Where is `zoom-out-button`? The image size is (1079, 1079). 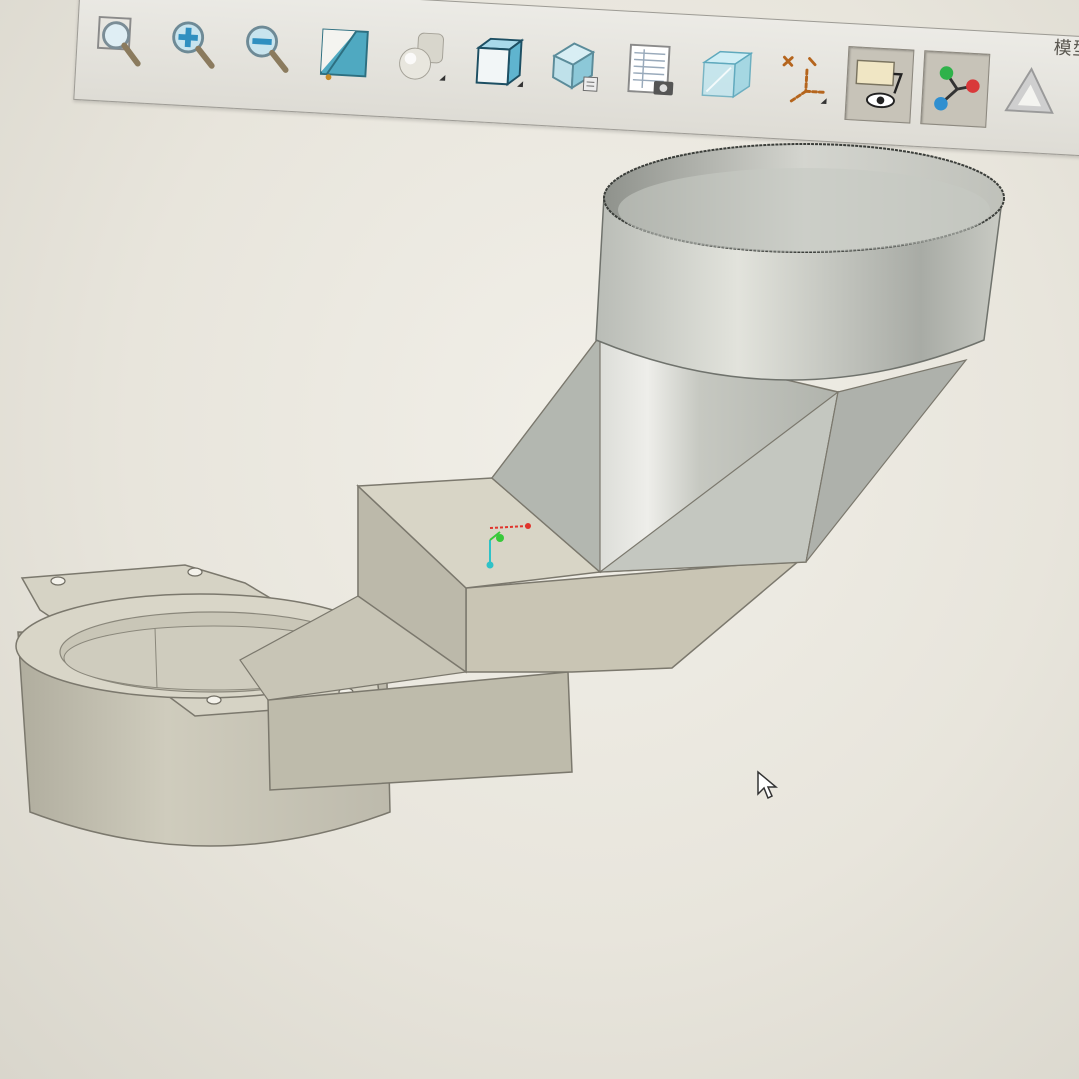 zoom-out-button is located at coordinates (267, 49).